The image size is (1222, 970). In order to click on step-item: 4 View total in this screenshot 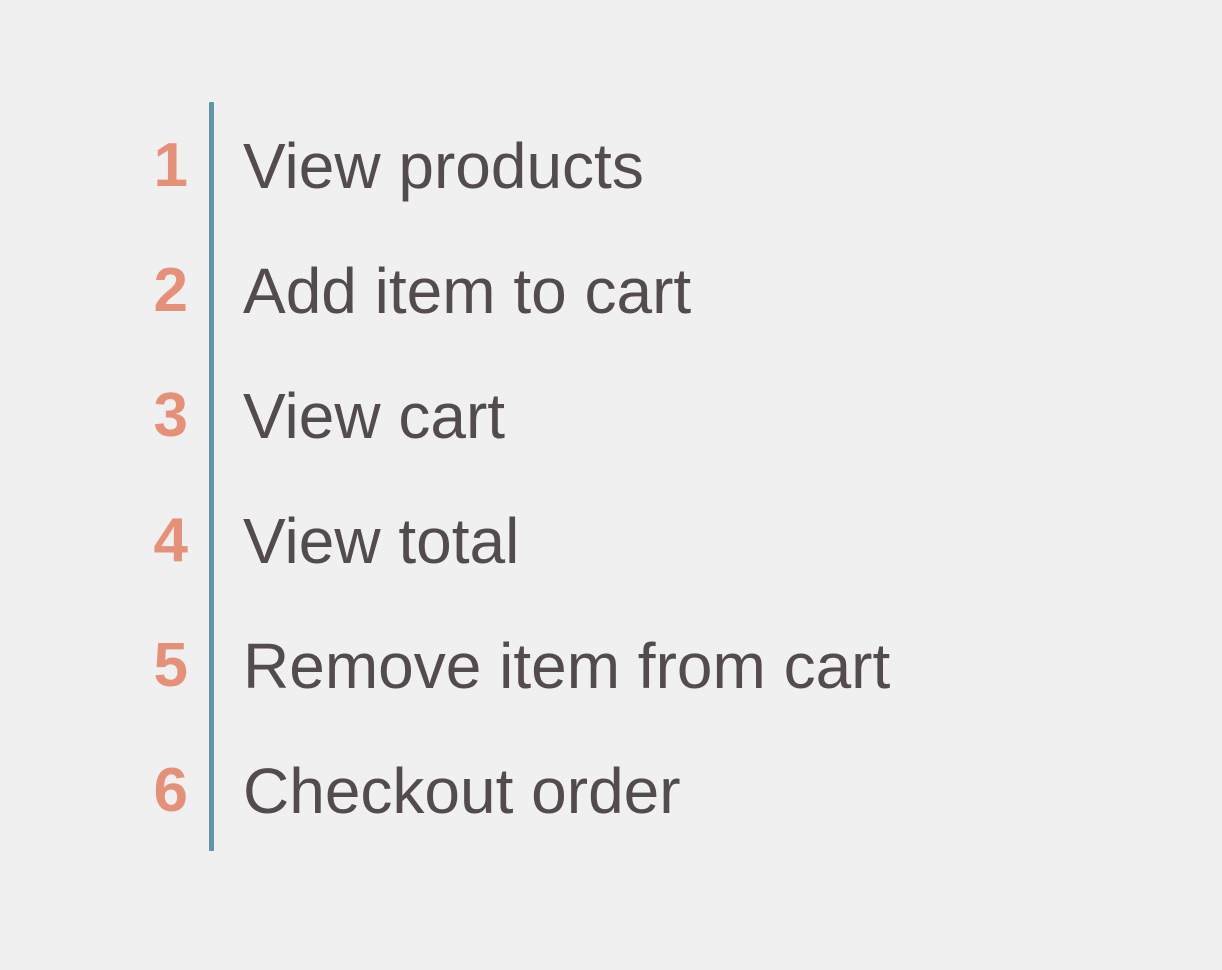, I will do `click(611, 541)`.